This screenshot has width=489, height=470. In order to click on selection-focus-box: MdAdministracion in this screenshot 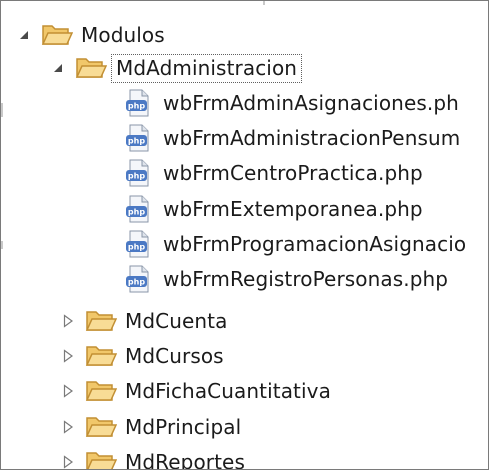, I will do `click(207, 68)`.